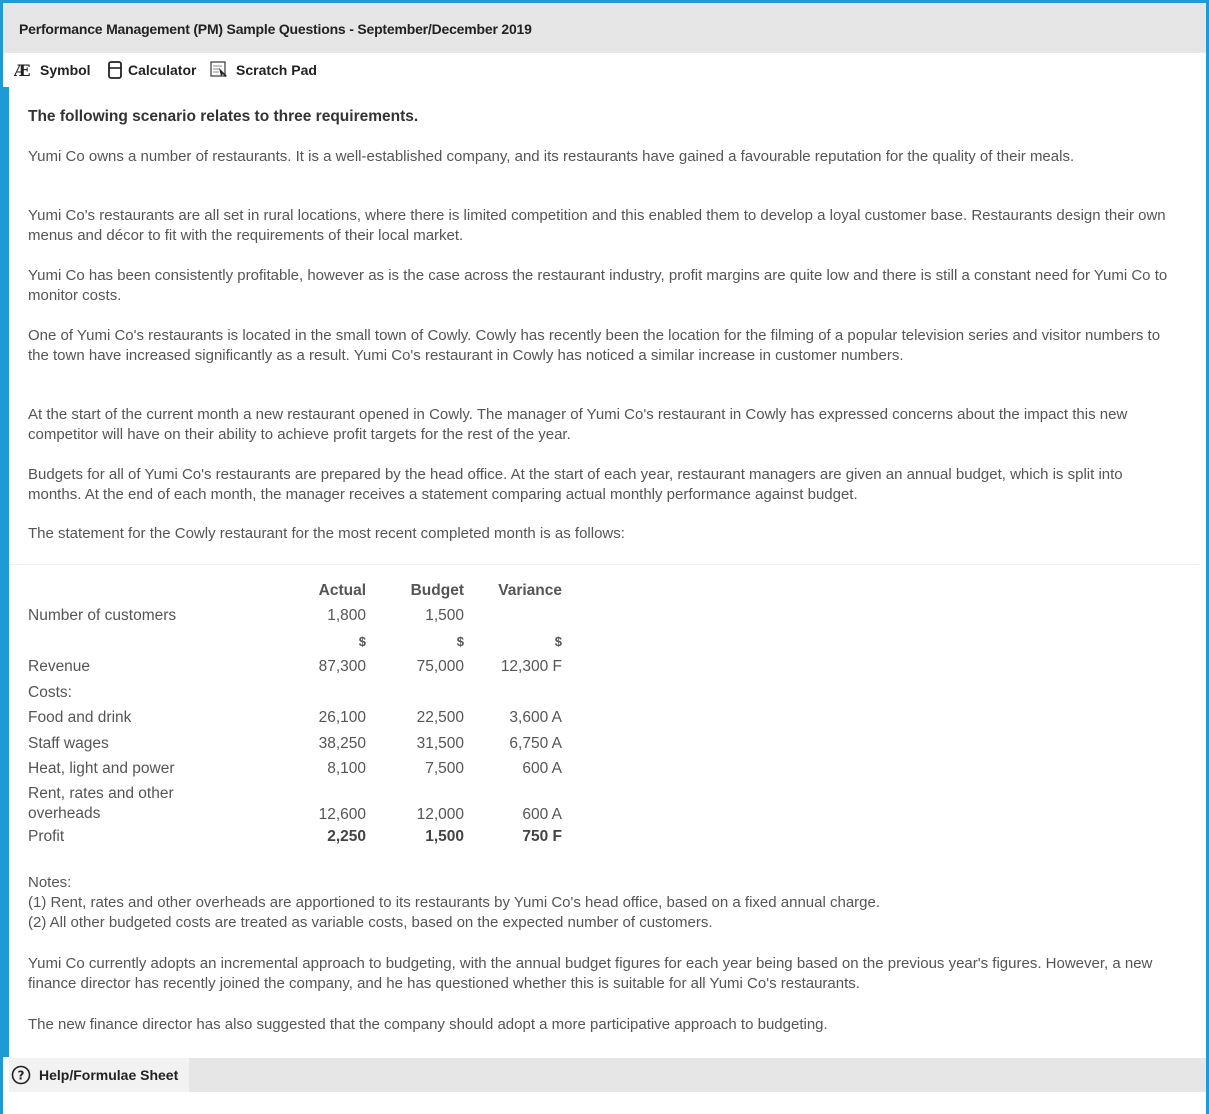  Describe the element at coordinates (530, 590) in the screenshot. I see `header-variance: Variance` at that location.